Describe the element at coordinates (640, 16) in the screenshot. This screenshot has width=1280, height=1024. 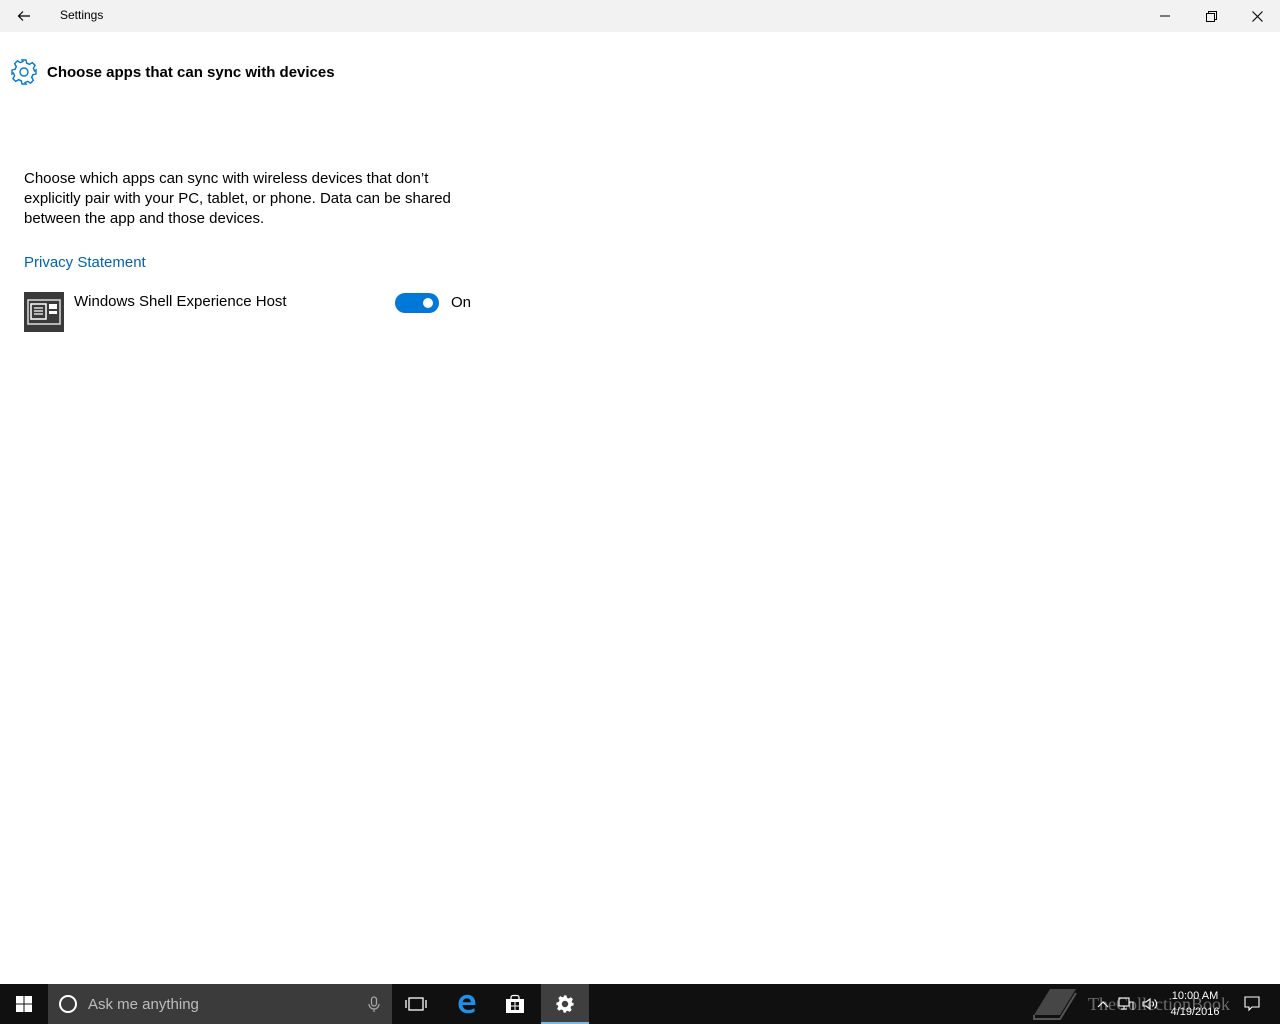
I see `title-bar: Settings` at that location.